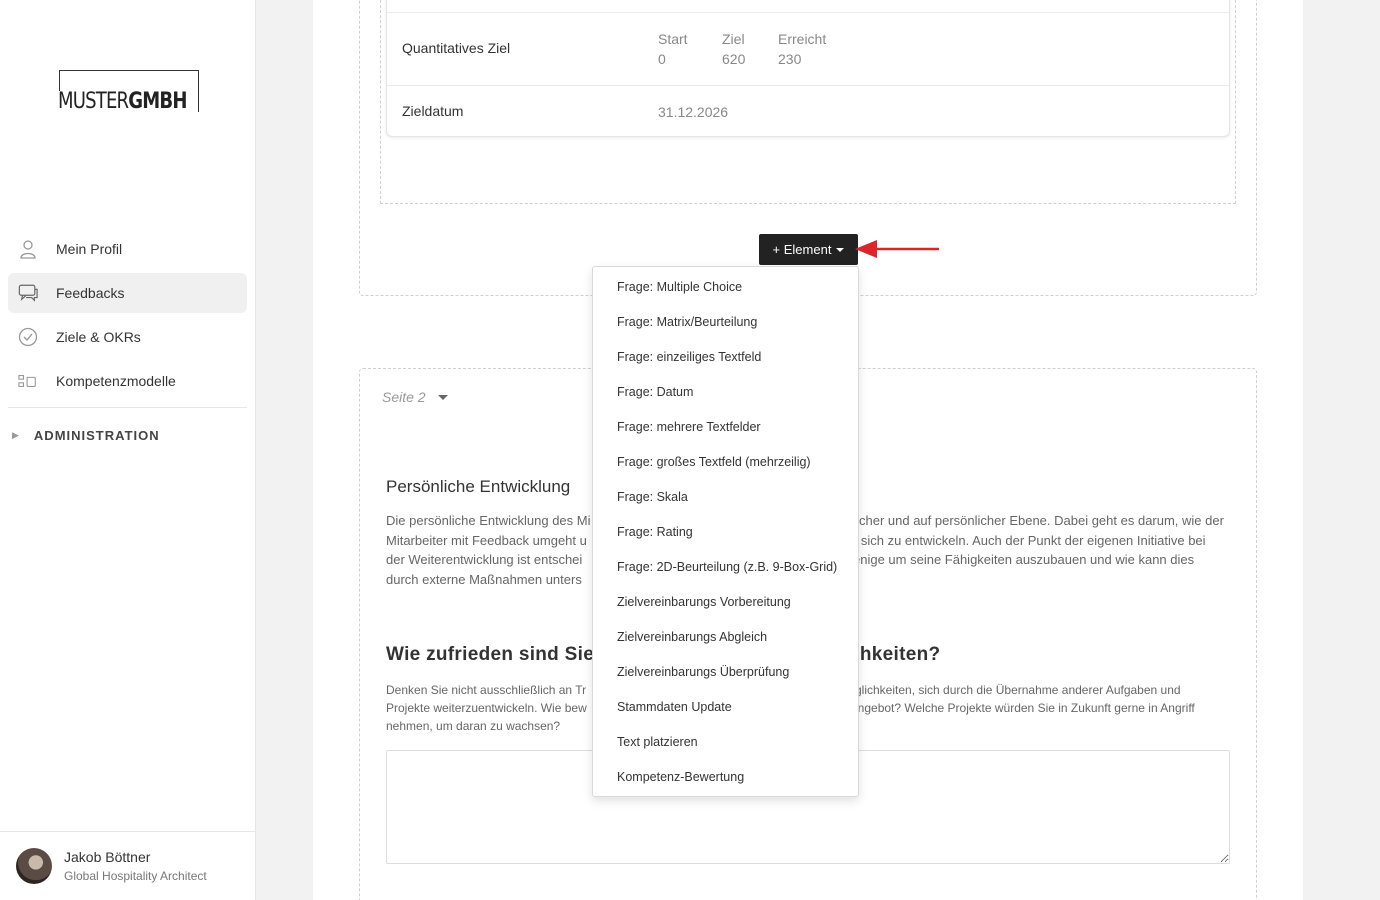 The height and width of the screenshot is (900, 1380). Describe the element at coordinates (486, 540) in the screenshot. I see `section-text-part: Mitarbeiter mit Feedback umgeht u` at that location.